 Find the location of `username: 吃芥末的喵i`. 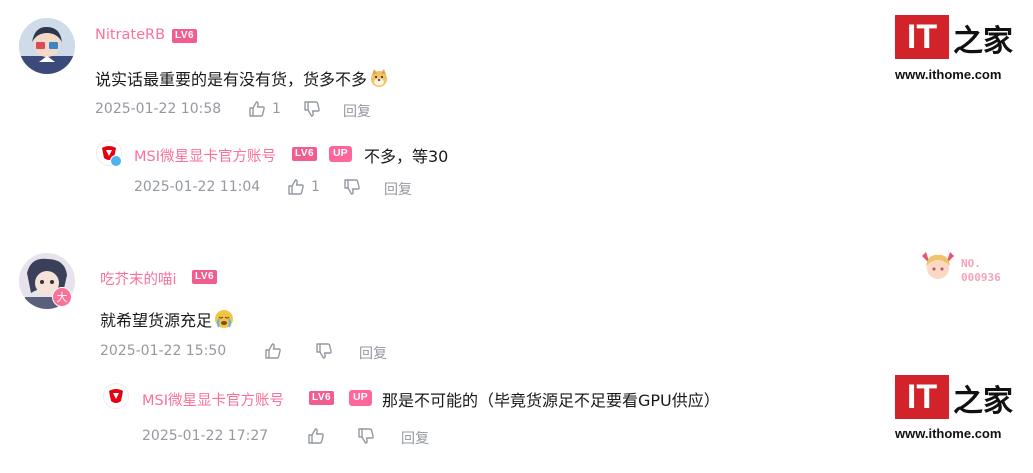

username: 吃芥末的喵i is located at coordinates (138, 278).